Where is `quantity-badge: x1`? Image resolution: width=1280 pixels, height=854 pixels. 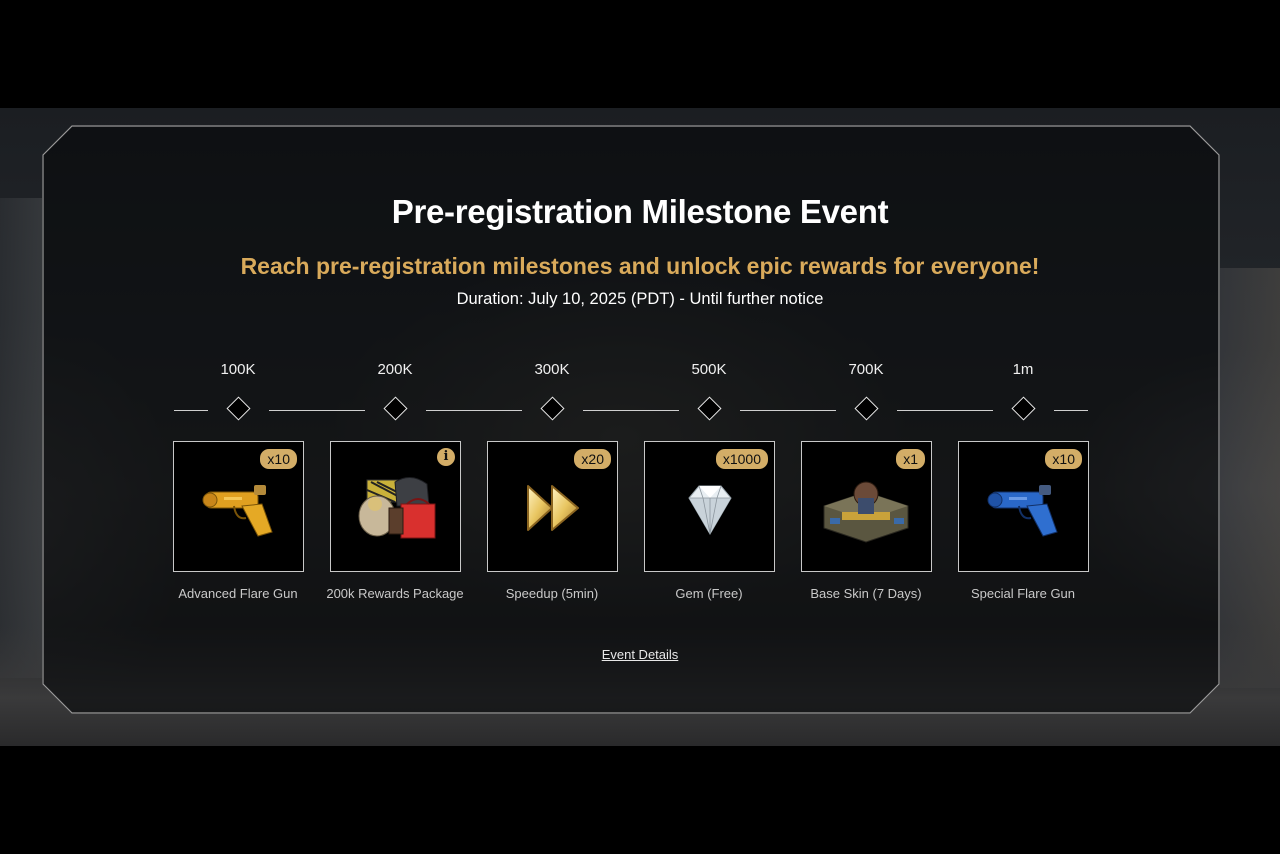
quantity-badge: x1 is located at coordinates (910, 459).